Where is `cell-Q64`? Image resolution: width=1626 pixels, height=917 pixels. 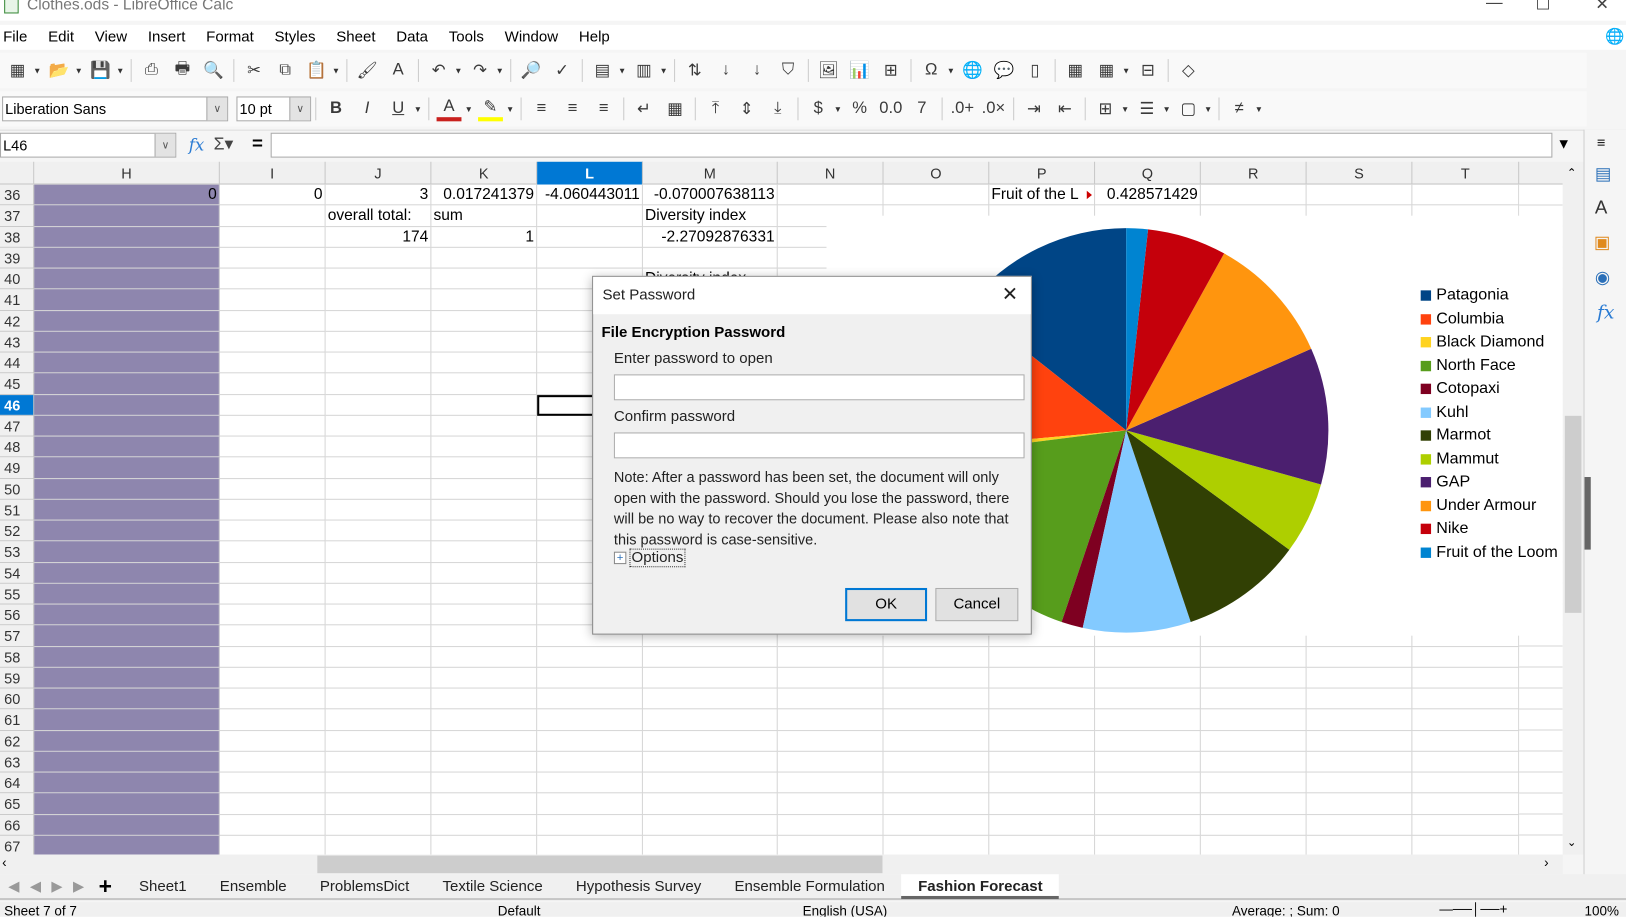
cell-Q64 is located at coordinates (1148, 783).